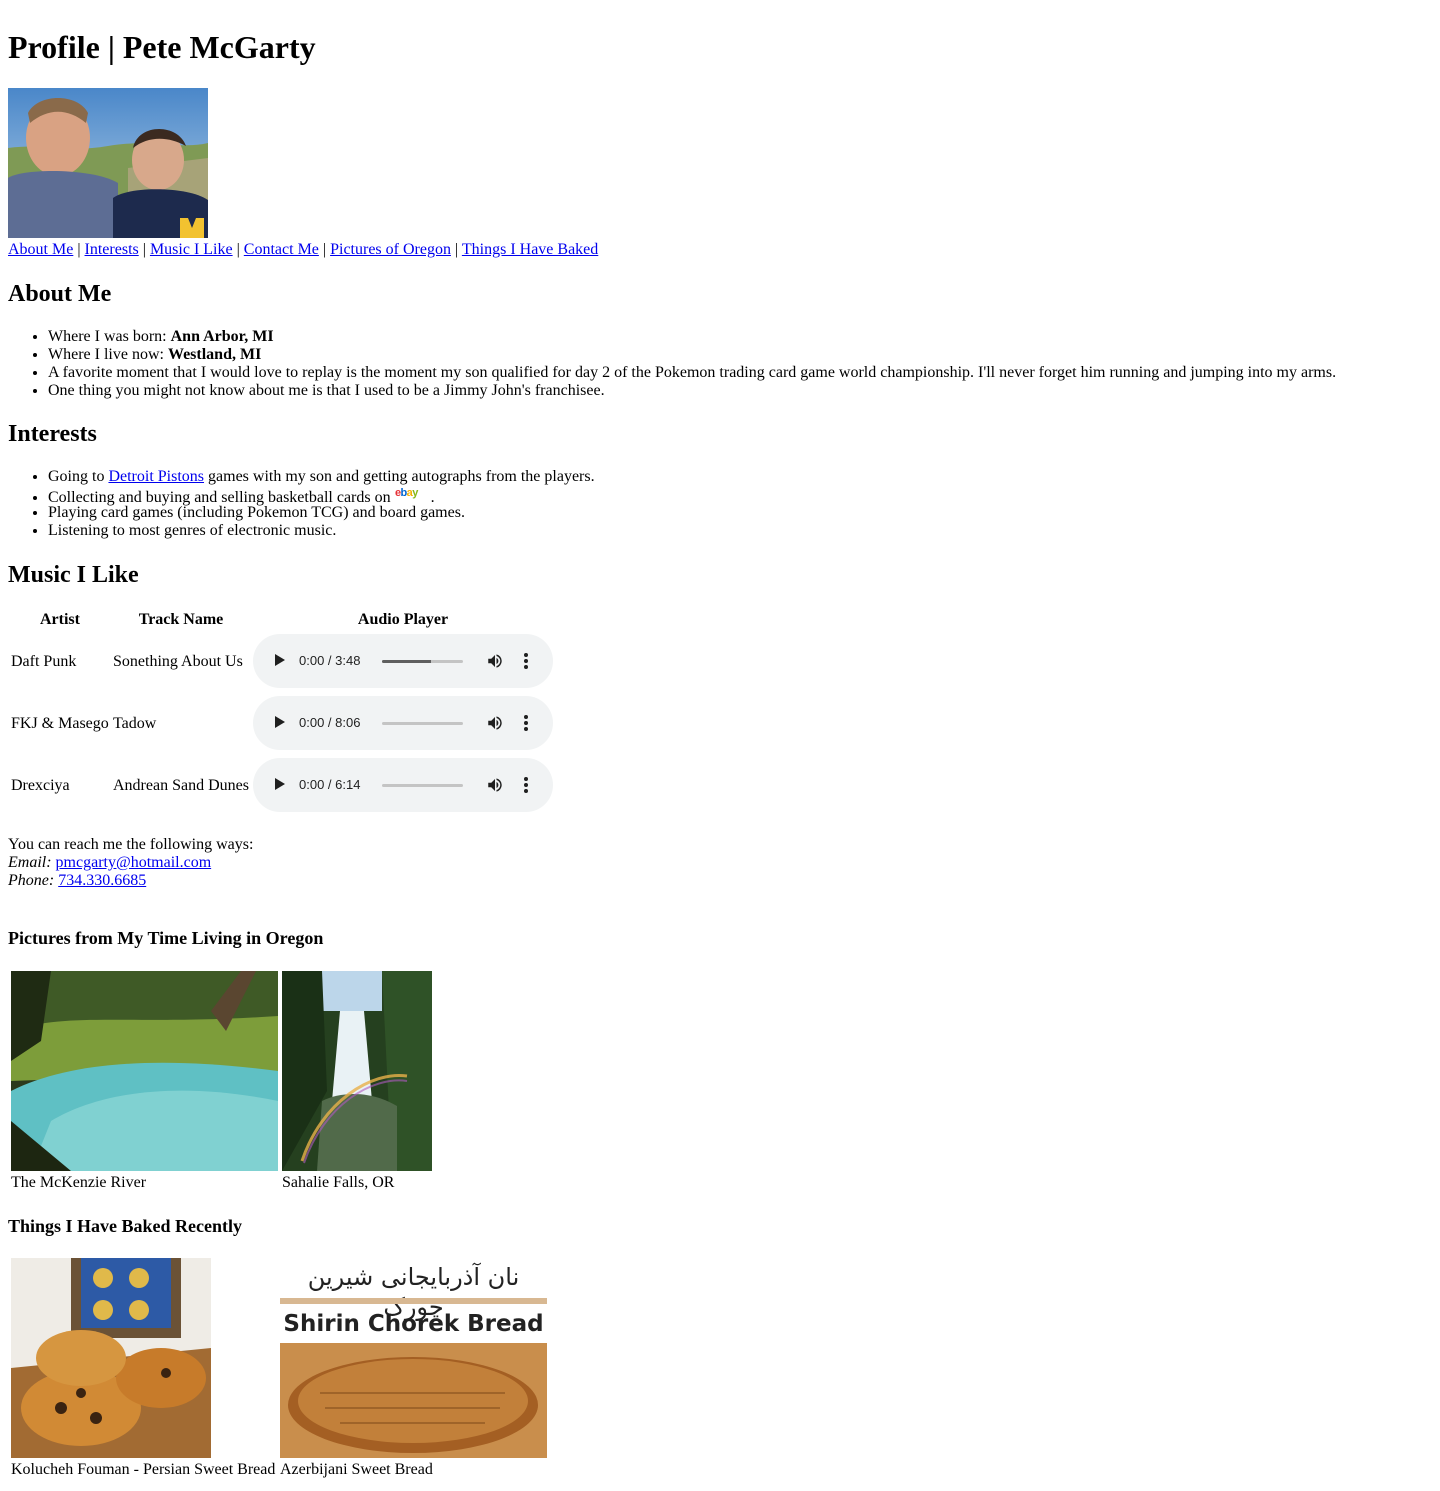  I want to click on nav-link-oregon: Pictures of Oregon, so click(390, 249).